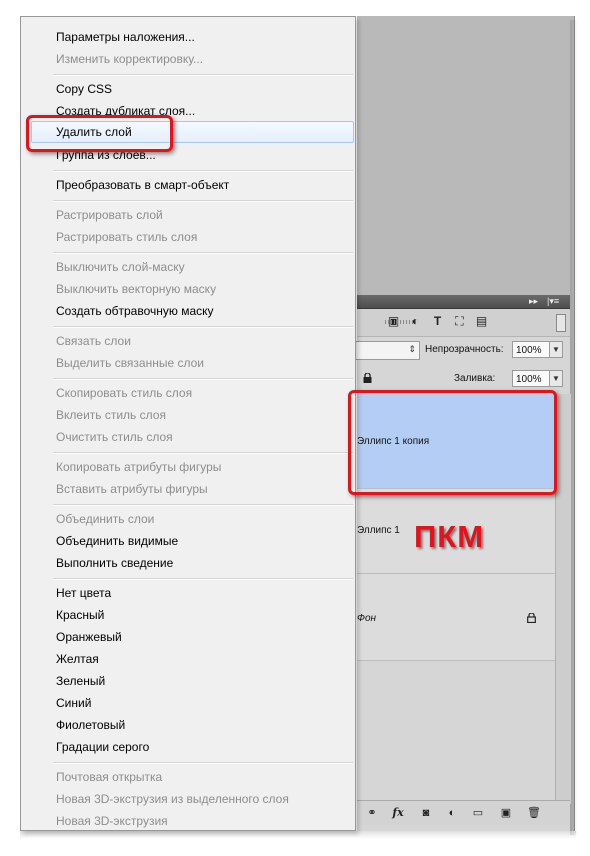 This screenshot has width=590, height=856. What do you see at coordinates (109, 215) in the screenshot?
I see `menu-item-rasterize-layer: Растрировать слой` at bounding box center [109, 215].